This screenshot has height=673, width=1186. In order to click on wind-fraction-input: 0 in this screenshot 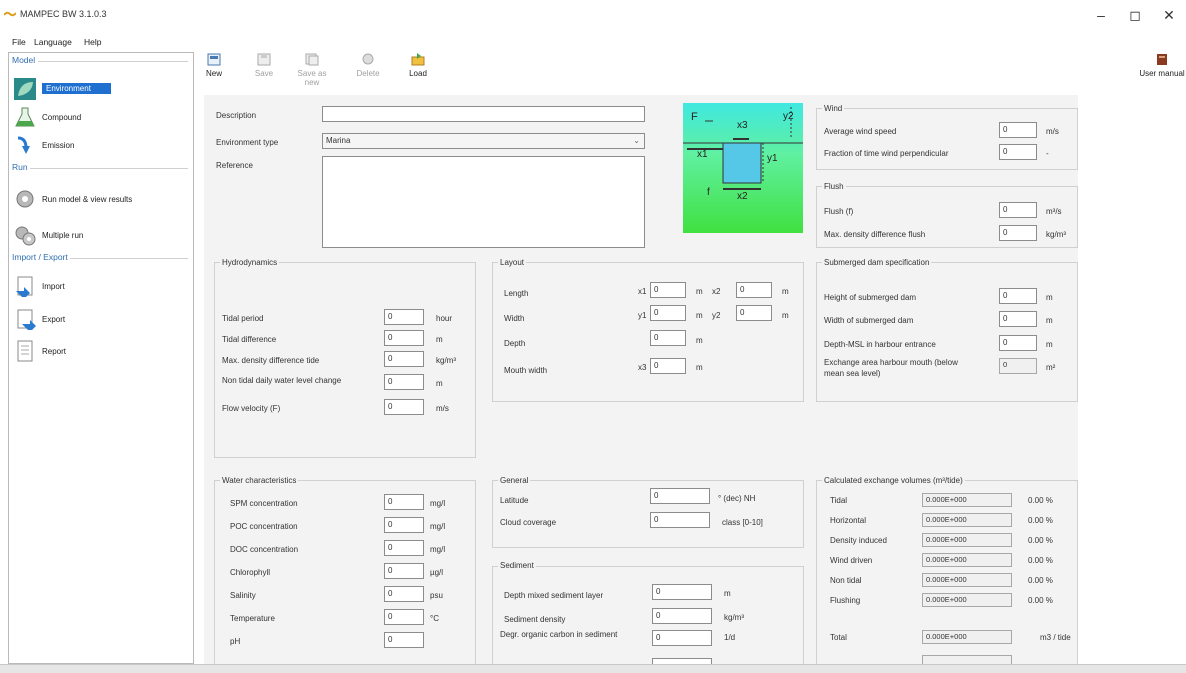, I will do `click(1018, 152)`.